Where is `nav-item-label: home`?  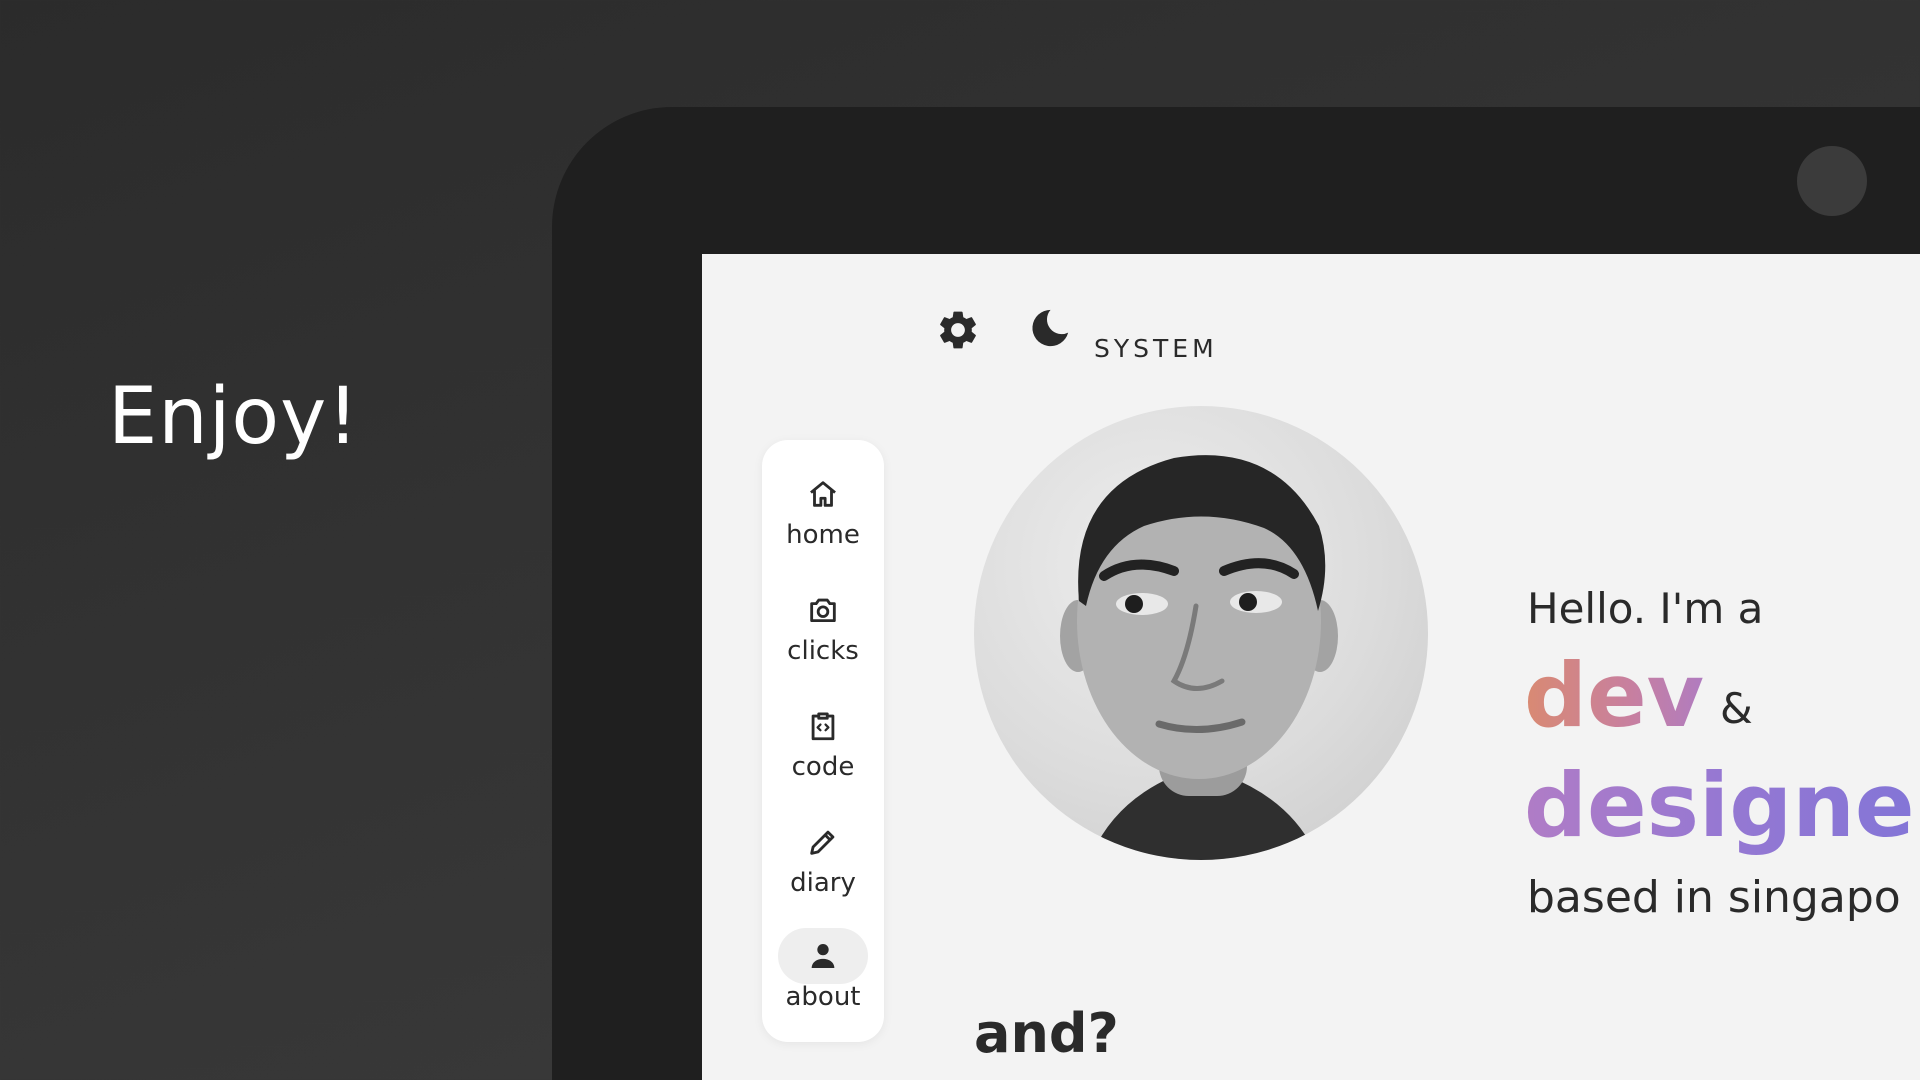 nav-item-label: home is located at coordinates (823, 535).